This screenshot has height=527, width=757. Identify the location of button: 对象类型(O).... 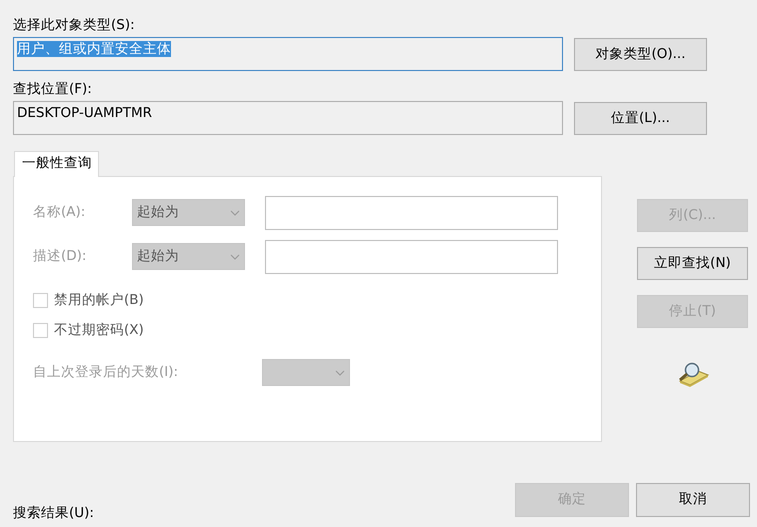
(640, 54).